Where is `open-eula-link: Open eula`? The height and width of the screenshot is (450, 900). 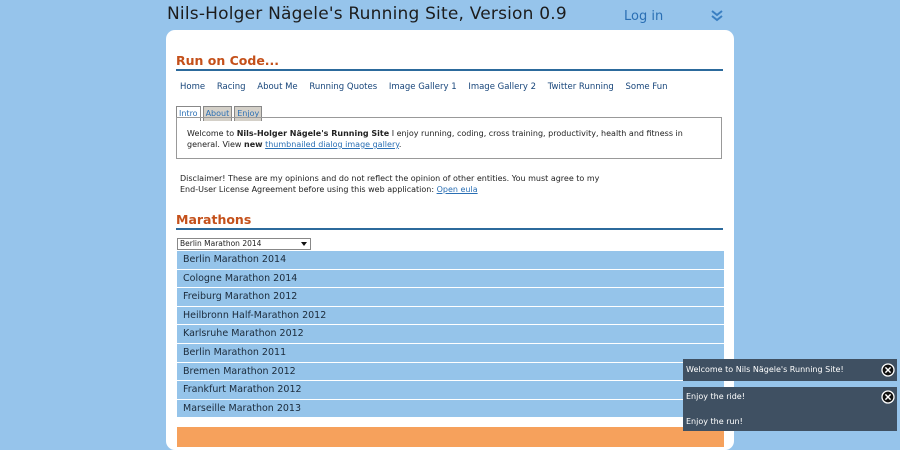
open-eula-link: Open eula is located at coordinates (457, 189).